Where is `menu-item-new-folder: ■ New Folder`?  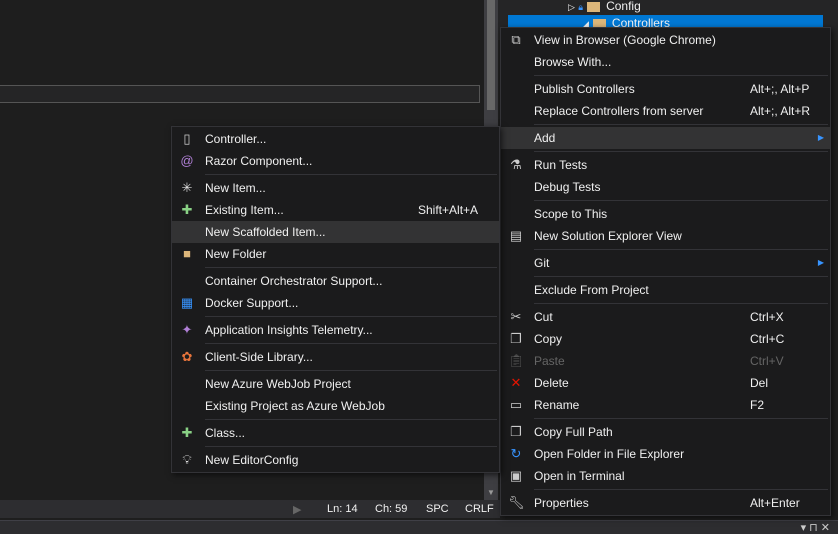
menu-item-new-folder: ■ New Folder is located at coordinates (335, 254).